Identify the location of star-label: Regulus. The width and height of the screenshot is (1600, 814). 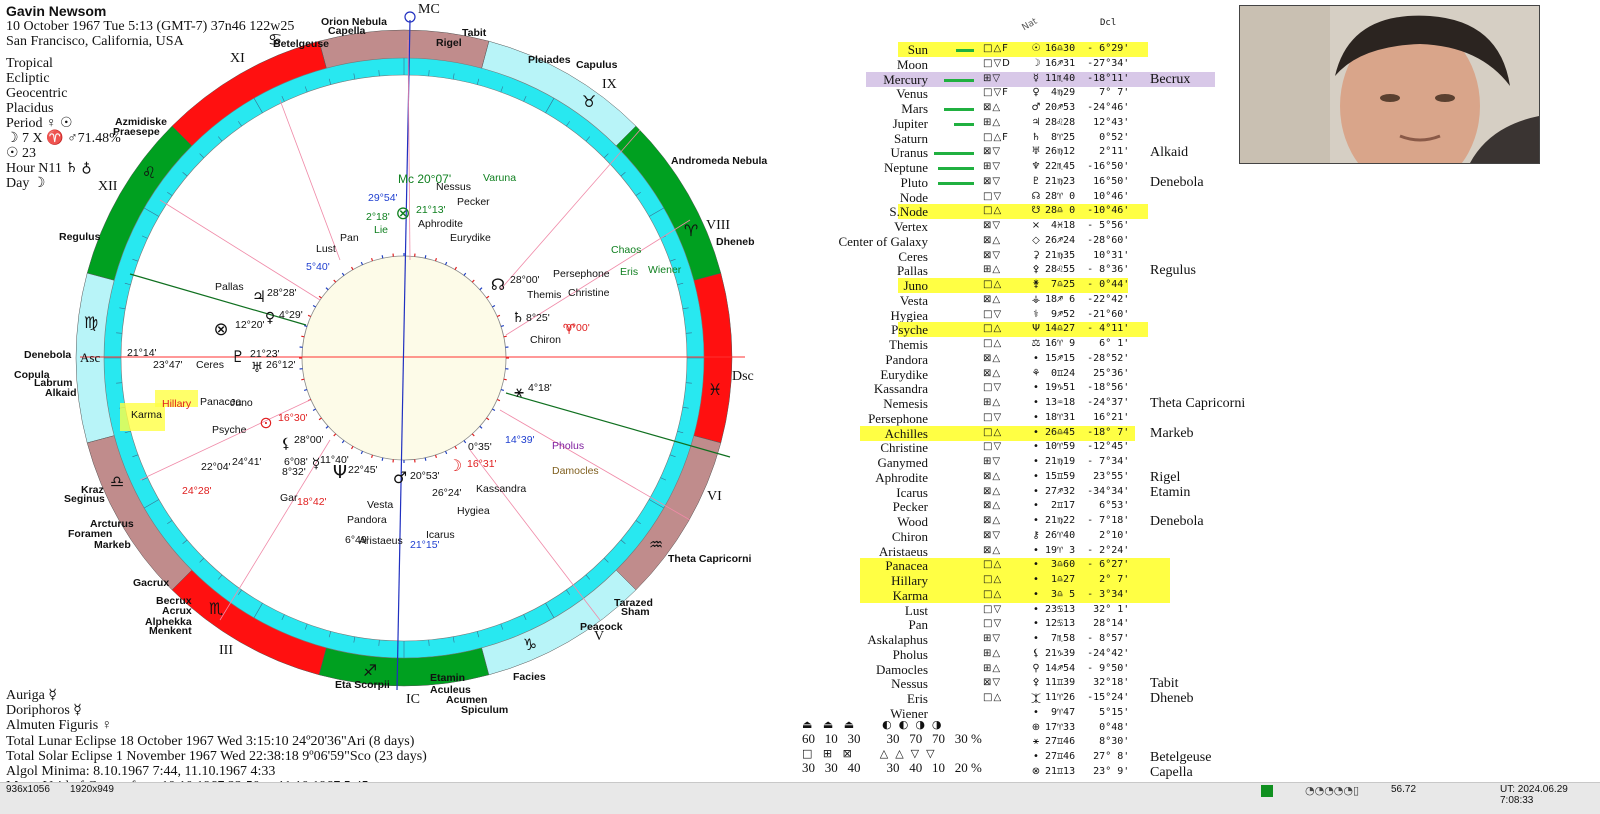
(80, 237).